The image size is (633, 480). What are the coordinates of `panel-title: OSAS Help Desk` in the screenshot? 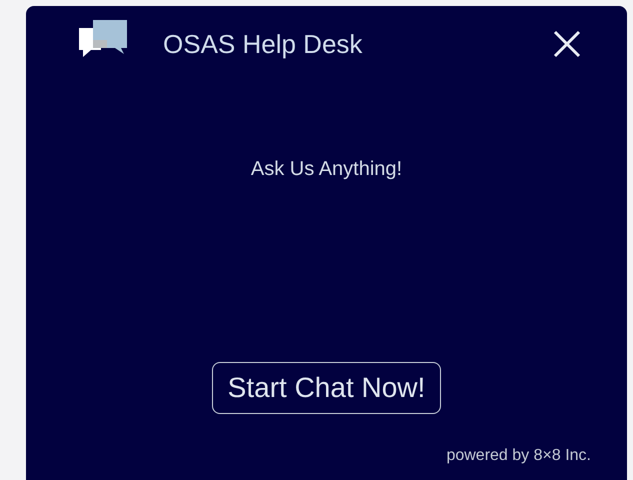 It's located at (262, 44).